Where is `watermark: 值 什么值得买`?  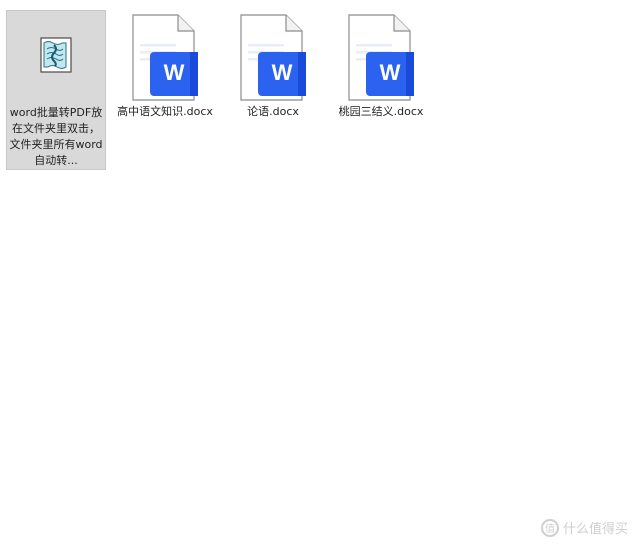 watermark: 值 什么值得买 is located at coordinates (584, 527).